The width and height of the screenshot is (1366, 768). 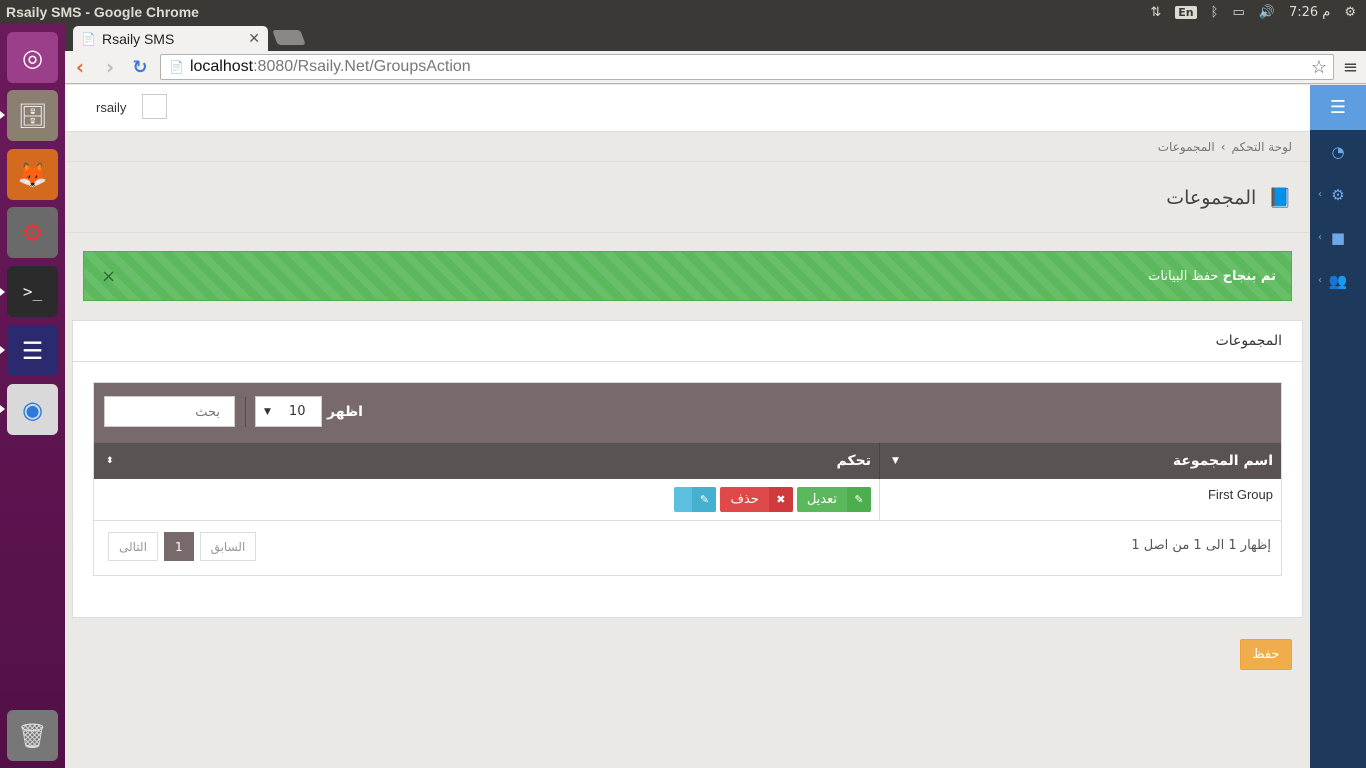 I want to click on page-length-label: اظهر, so click(x=345, y=412).